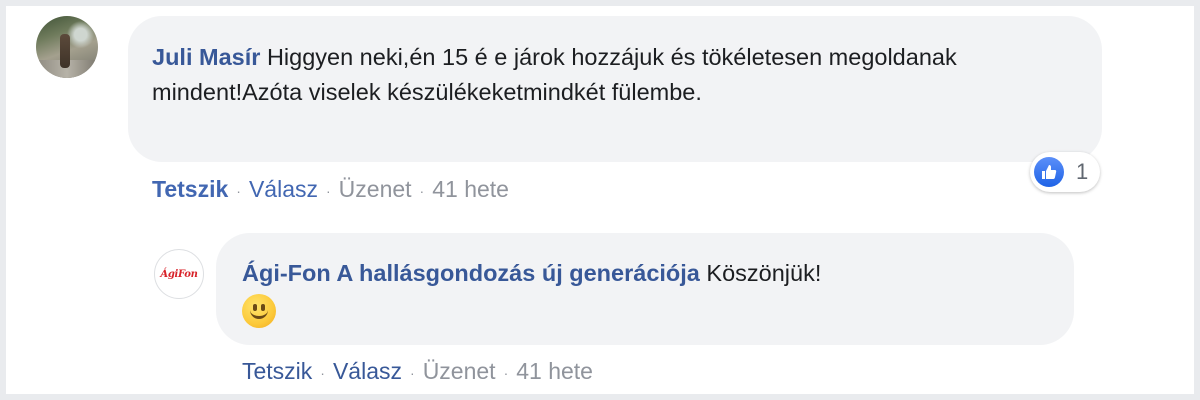  Describe the element at coordinates (65, 51) in the screenshot. I see `avatar-person` at that location.